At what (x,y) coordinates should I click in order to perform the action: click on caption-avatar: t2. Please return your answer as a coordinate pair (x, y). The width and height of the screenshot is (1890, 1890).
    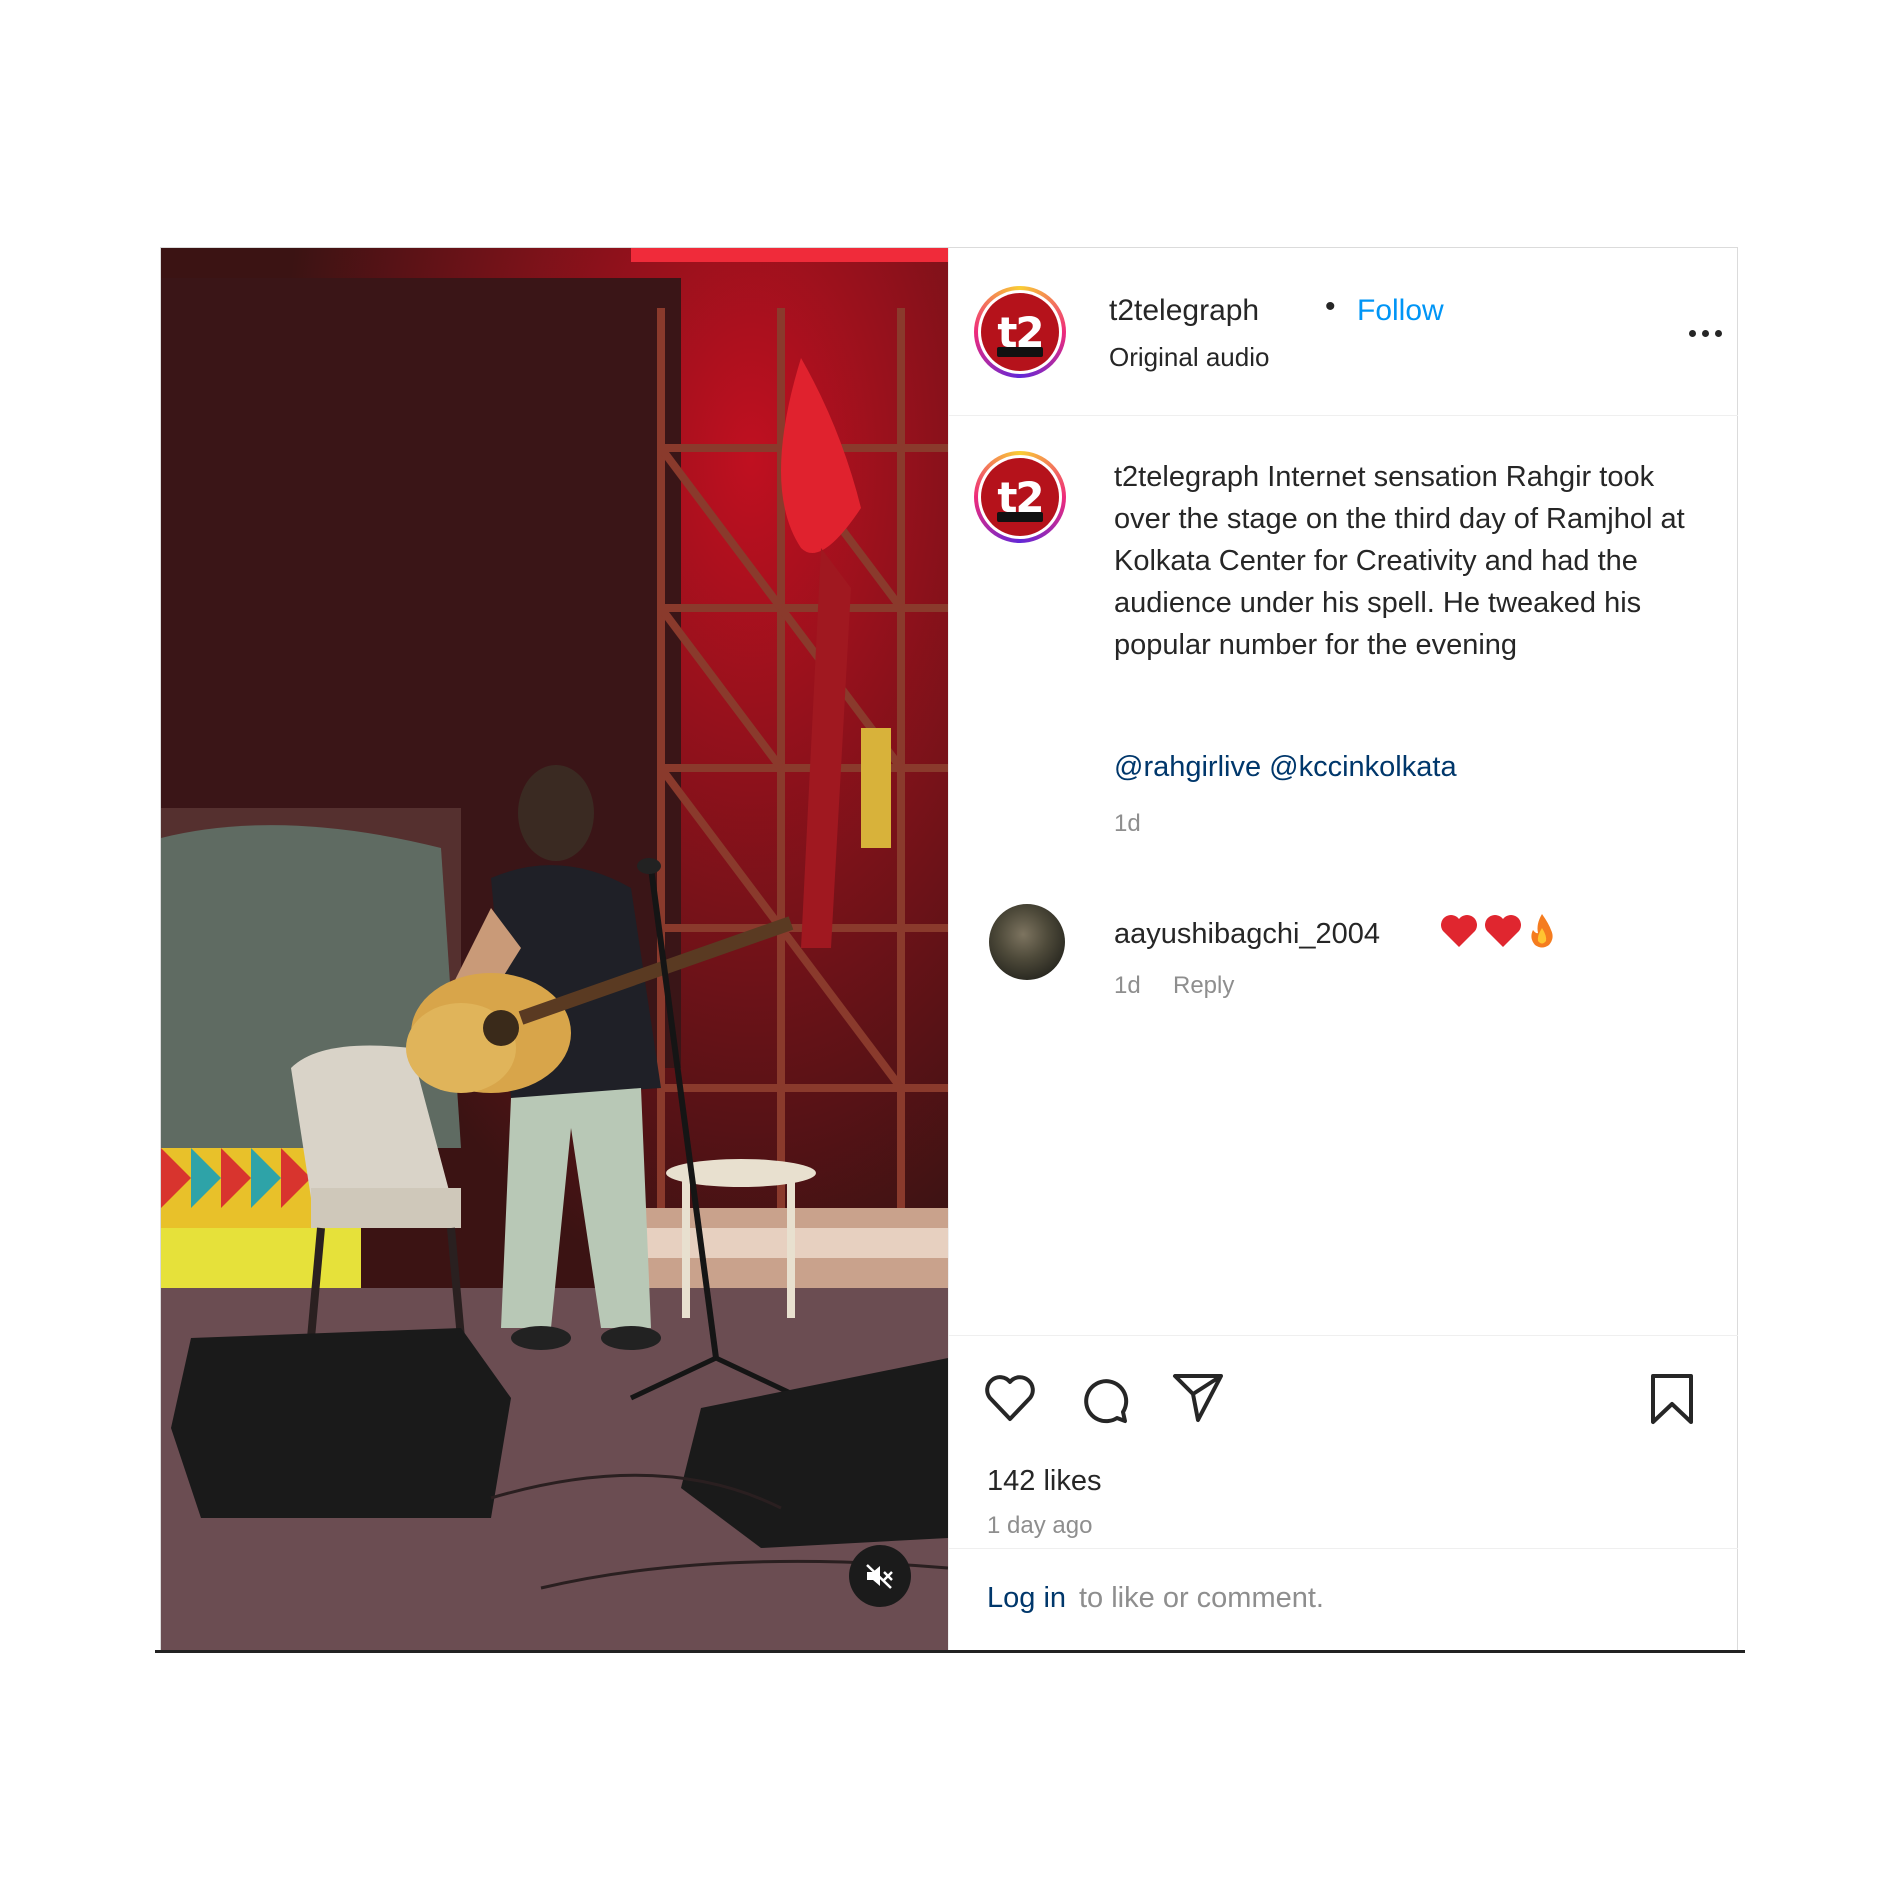
    Looking at the image, I should click on (1020, 497).